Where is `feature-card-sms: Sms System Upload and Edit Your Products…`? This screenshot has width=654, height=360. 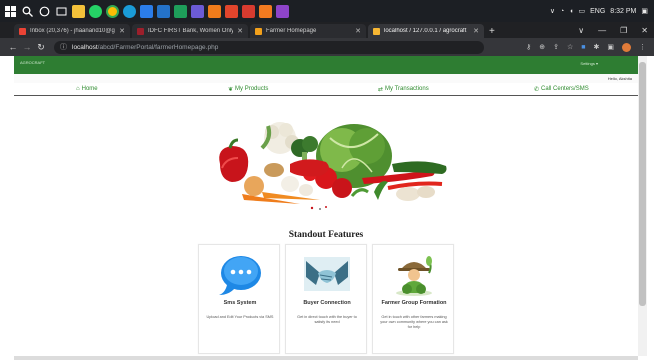
feature-card-sms: Sms System Upload and Edit Your Products… is located at coordinates (239, 299).